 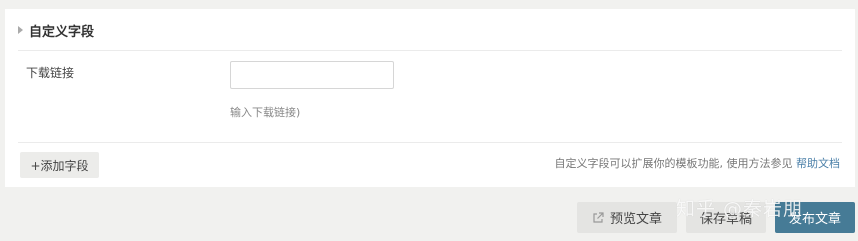 What do you see at coordinates (815, 217) in the screenshot?
I see `publish-button: 发布文章` at bounding box center [815, 217].